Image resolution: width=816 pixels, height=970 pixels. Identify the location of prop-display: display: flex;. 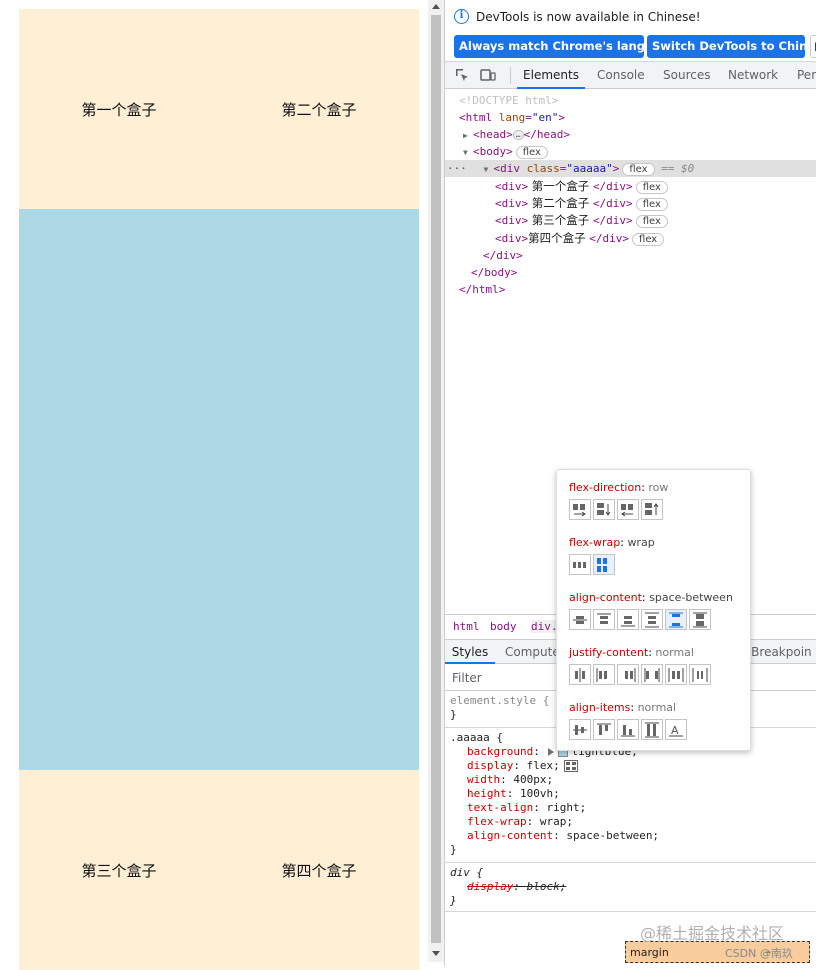
(633, 766).